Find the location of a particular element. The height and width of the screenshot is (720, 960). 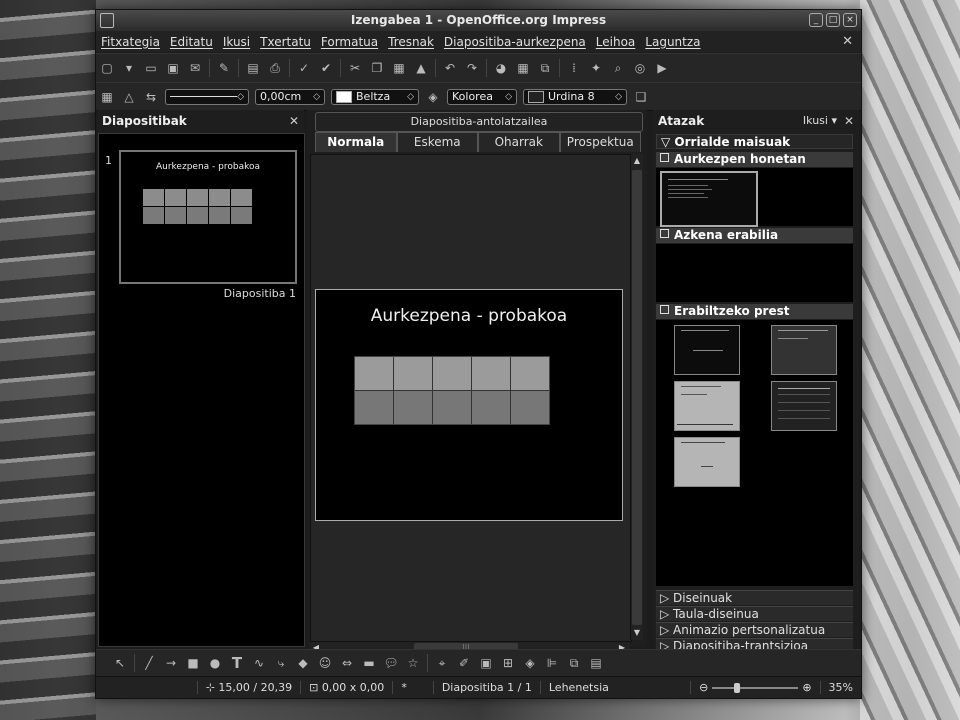

text-tool-icon: T is located at coordinates (237, 663).